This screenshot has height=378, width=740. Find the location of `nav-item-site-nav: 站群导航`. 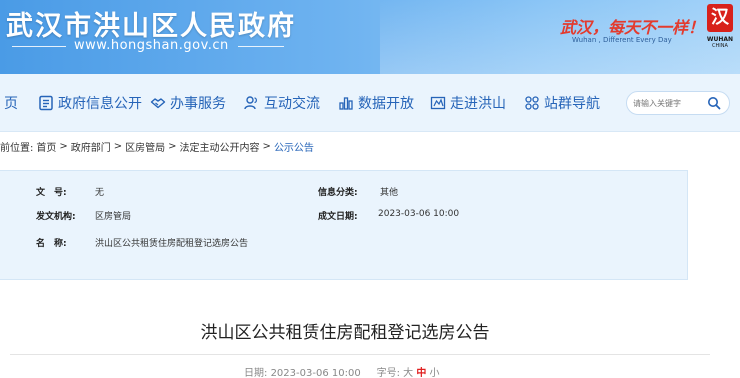

nav-item-site-nav: 站群导航 is located at coordinates (562, 103).